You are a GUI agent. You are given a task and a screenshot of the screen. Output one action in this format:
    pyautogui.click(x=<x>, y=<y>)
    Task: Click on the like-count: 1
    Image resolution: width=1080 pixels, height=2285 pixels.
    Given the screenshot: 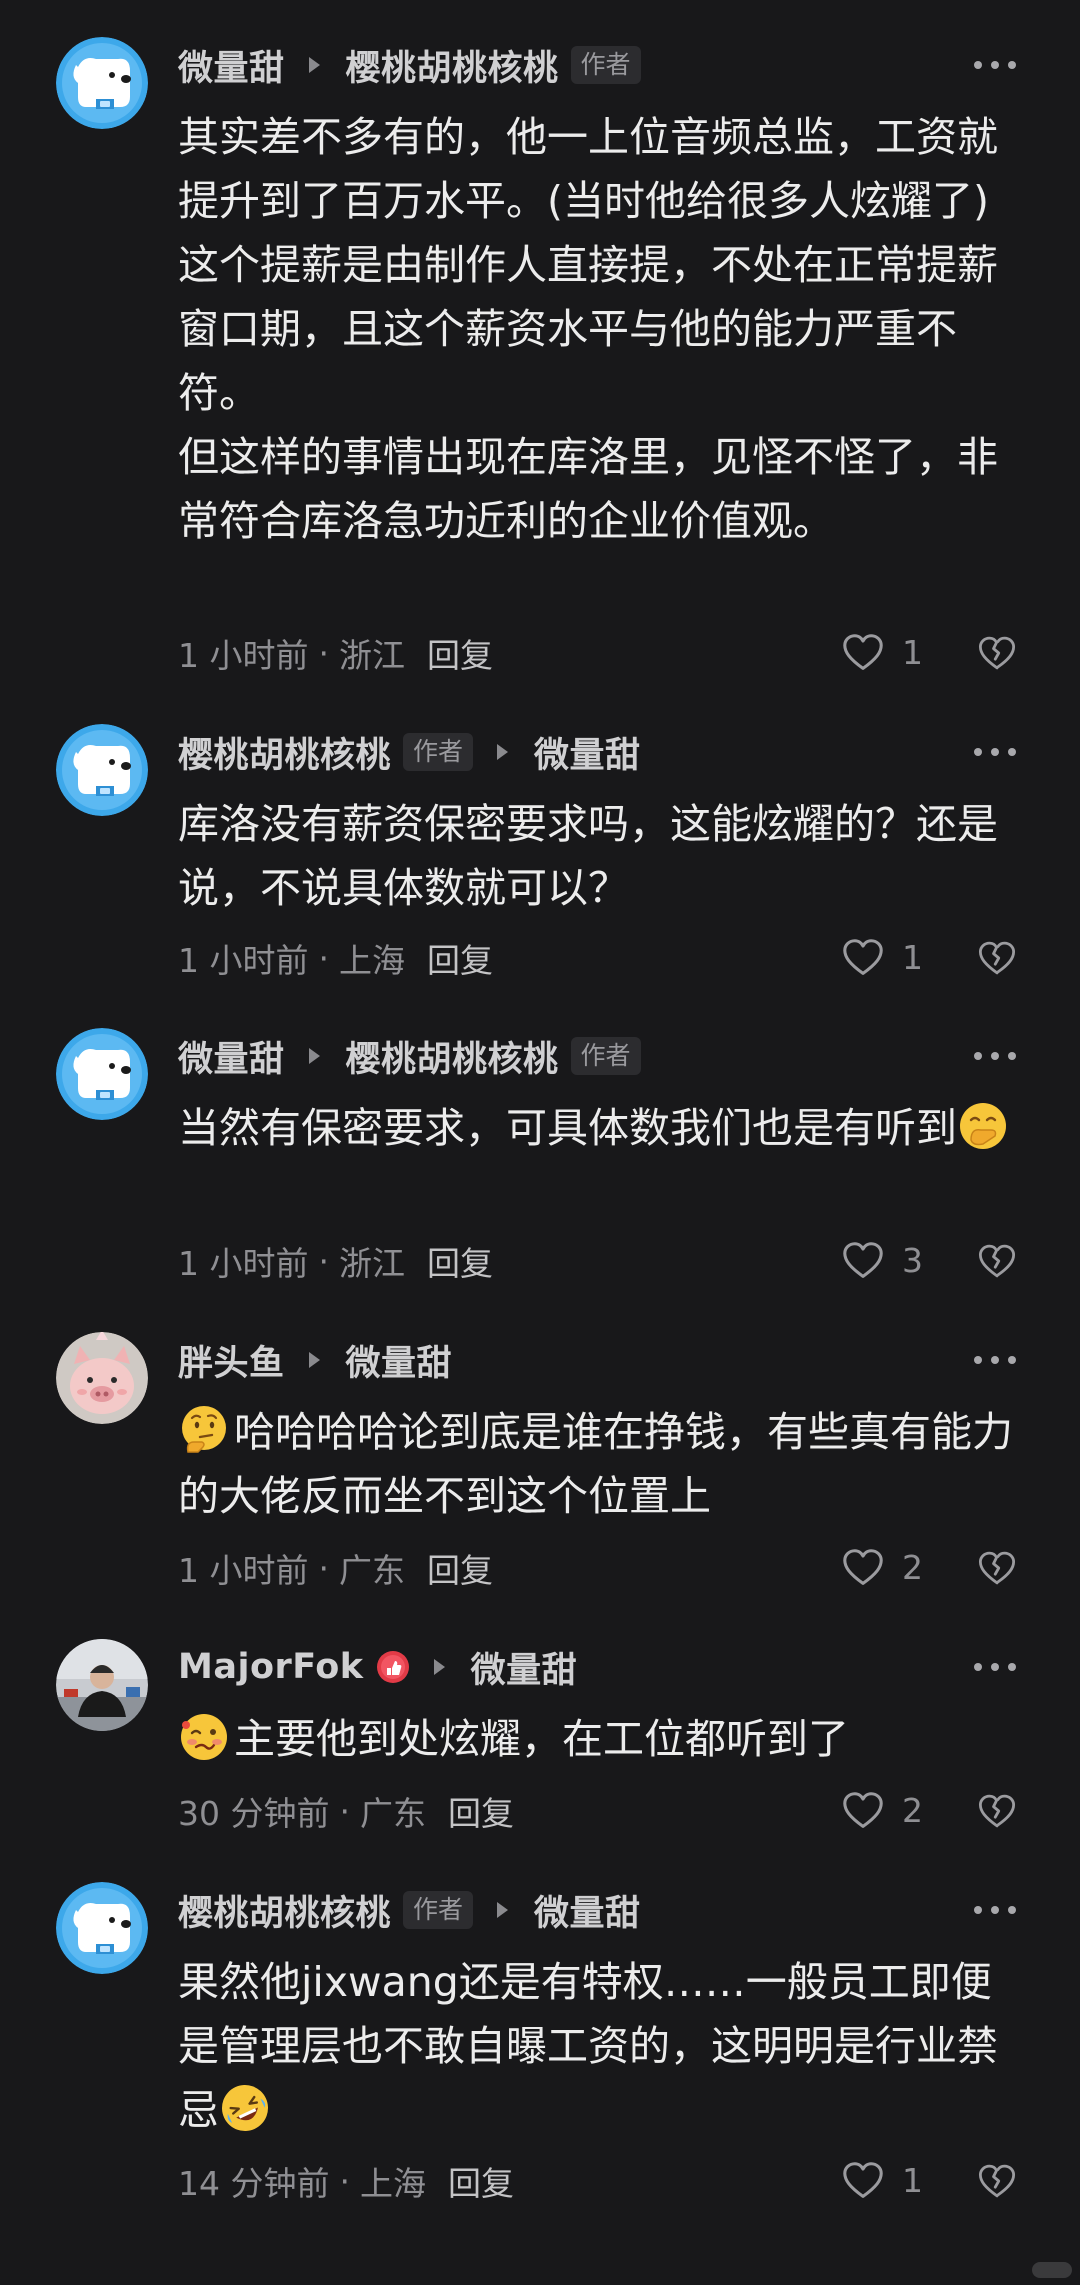 What is the action you would take?
    pyautogui.click(x=912, y=2180)
    